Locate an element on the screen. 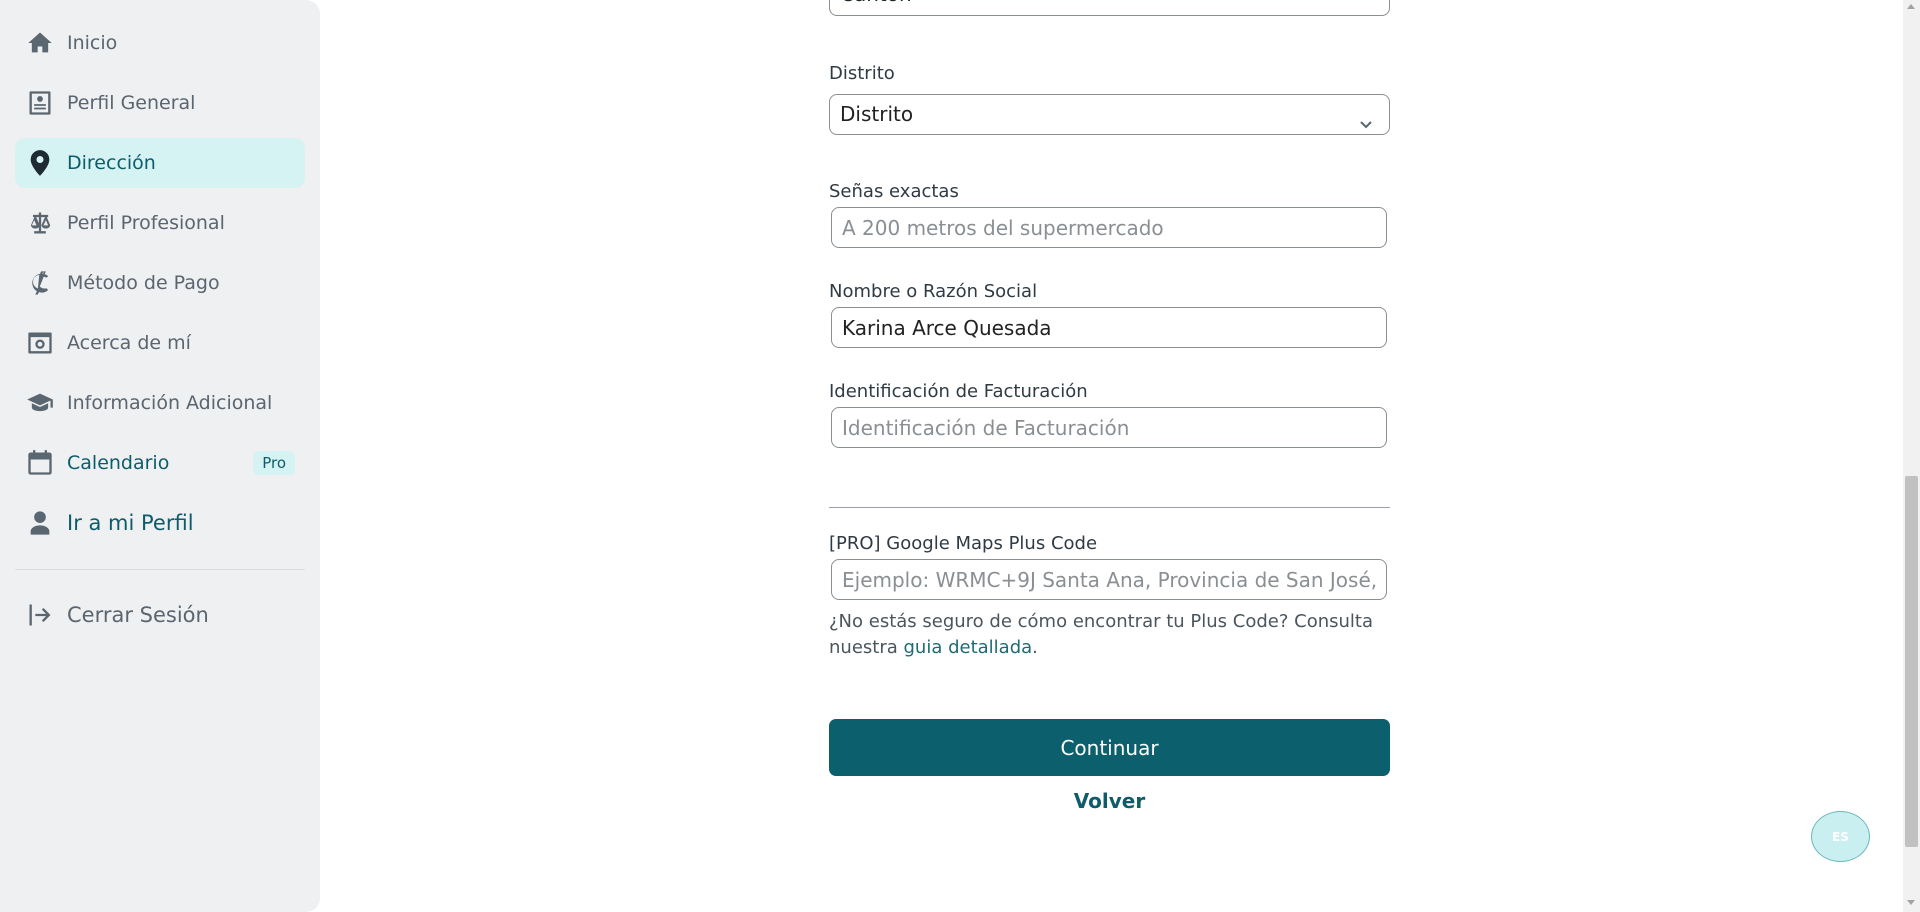  sidebar-item-label: Información Adicional is located at coordinates (170, 403).